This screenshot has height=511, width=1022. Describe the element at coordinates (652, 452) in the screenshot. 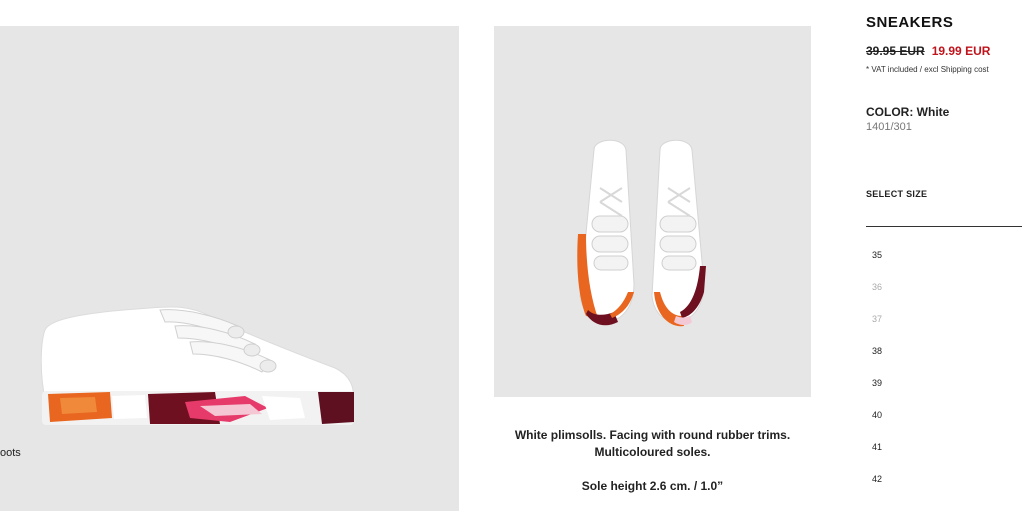

I see `description-line: Multicoloured soles.` at that location.